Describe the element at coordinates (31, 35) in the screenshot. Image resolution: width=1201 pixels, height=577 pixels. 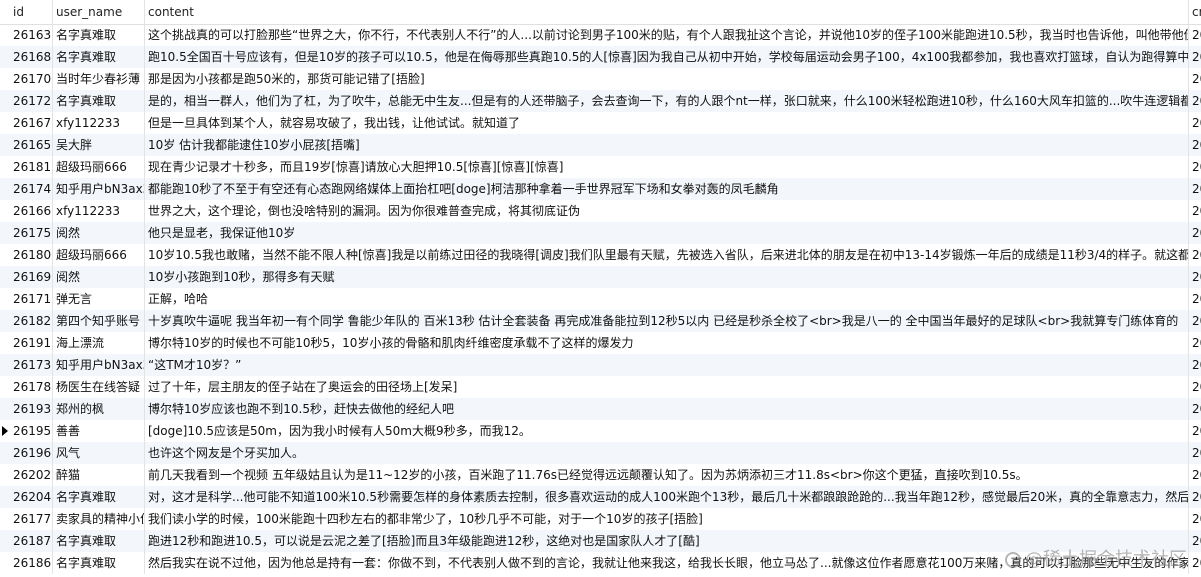
I see `cell-id: 26163` at that location.